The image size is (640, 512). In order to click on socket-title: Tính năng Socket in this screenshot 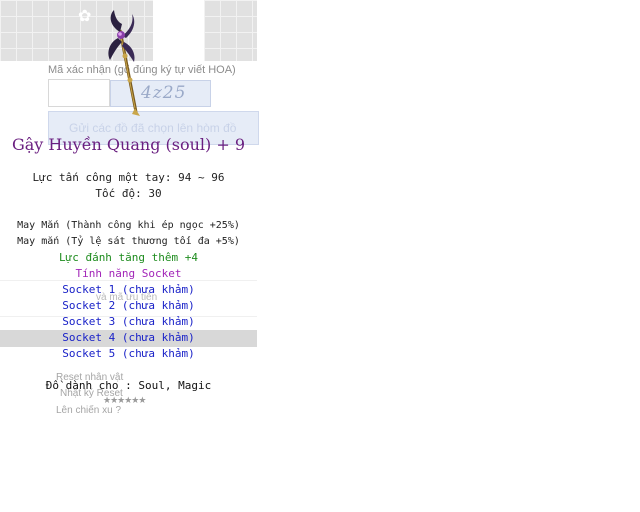, I will do `click(128, 273)`.